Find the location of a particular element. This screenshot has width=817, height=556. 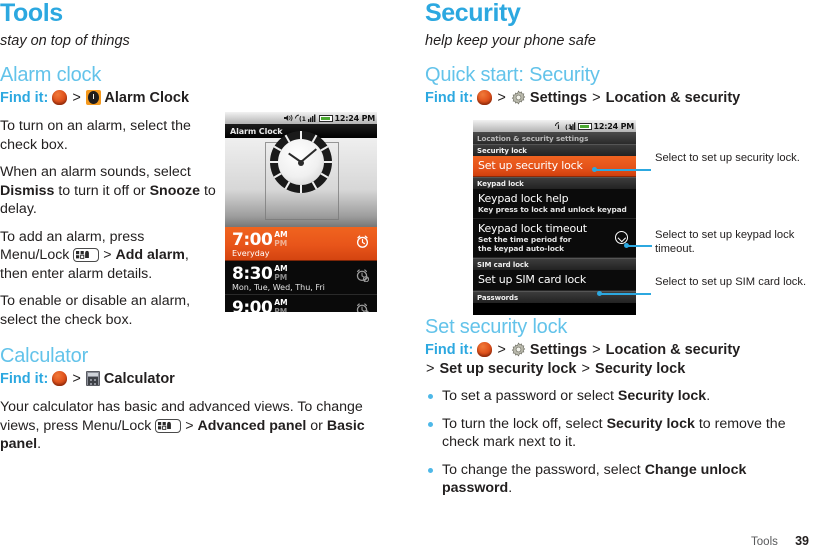

page-title-tools: Tools is located at coordinates (31, 13).